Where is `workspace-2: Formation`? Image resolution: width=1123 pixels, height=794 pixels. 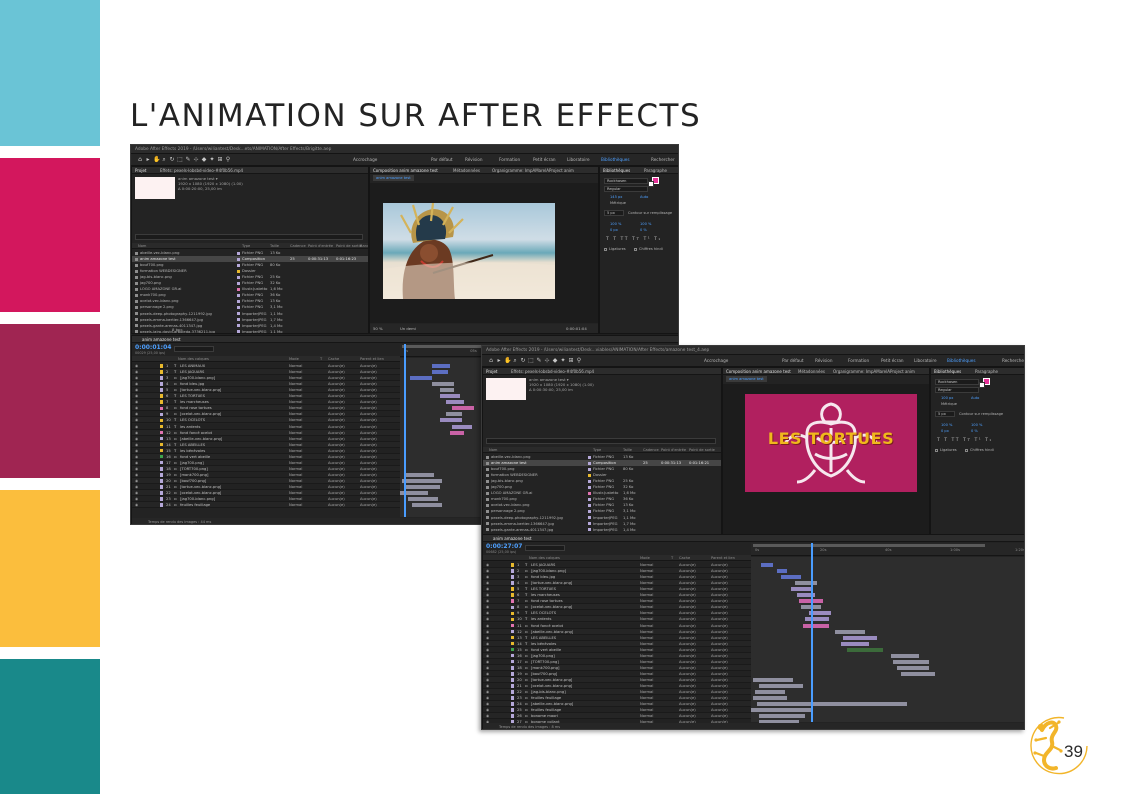
workspace-2: Formation is located at coordinates (509, 160).